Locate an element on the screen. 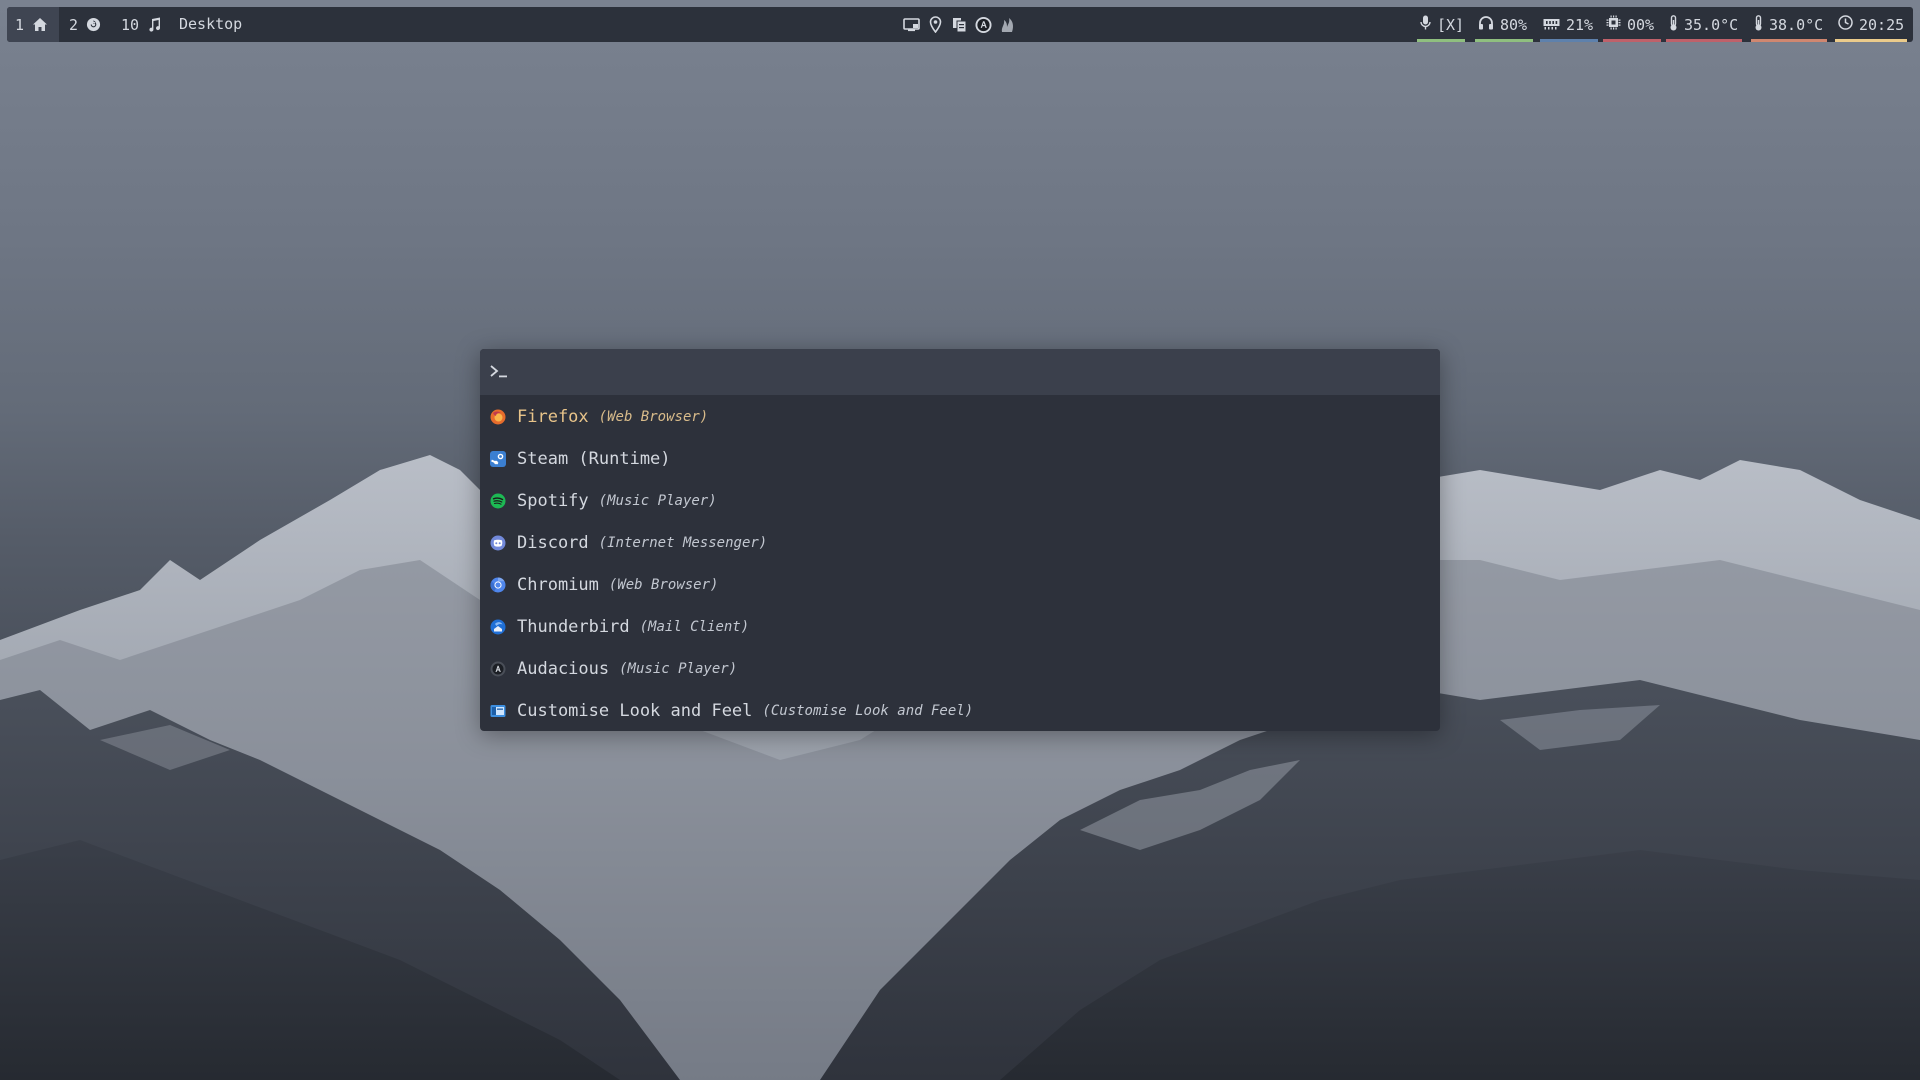 The height and width of the screenshot is (1080, 1920). clock-icon is located at coordinates (1845, 24).